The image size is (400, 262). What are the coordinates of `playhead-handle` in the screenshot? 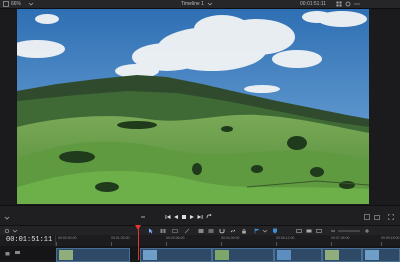 It's located at (138, 227).